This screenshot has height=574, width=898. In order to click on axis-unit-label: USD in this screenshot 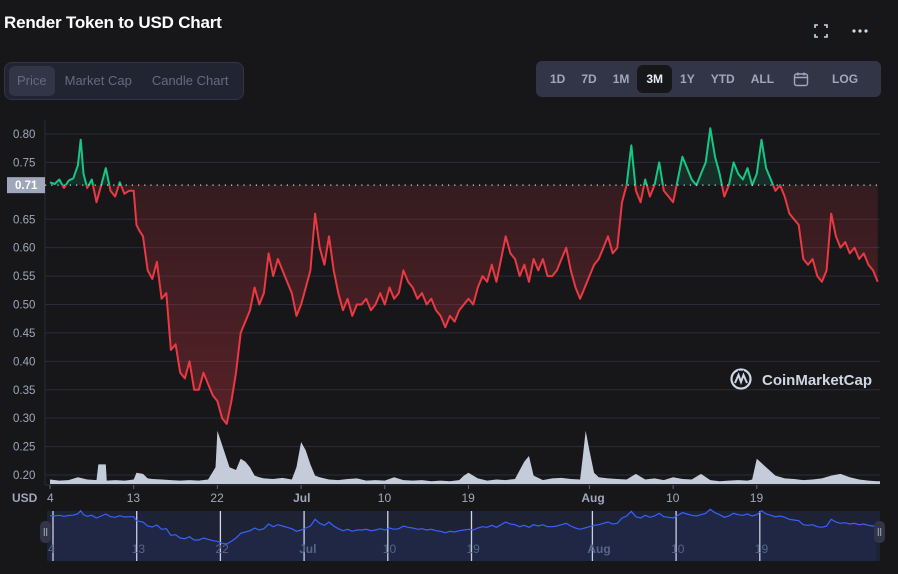, I will do `click(25, 498)`.